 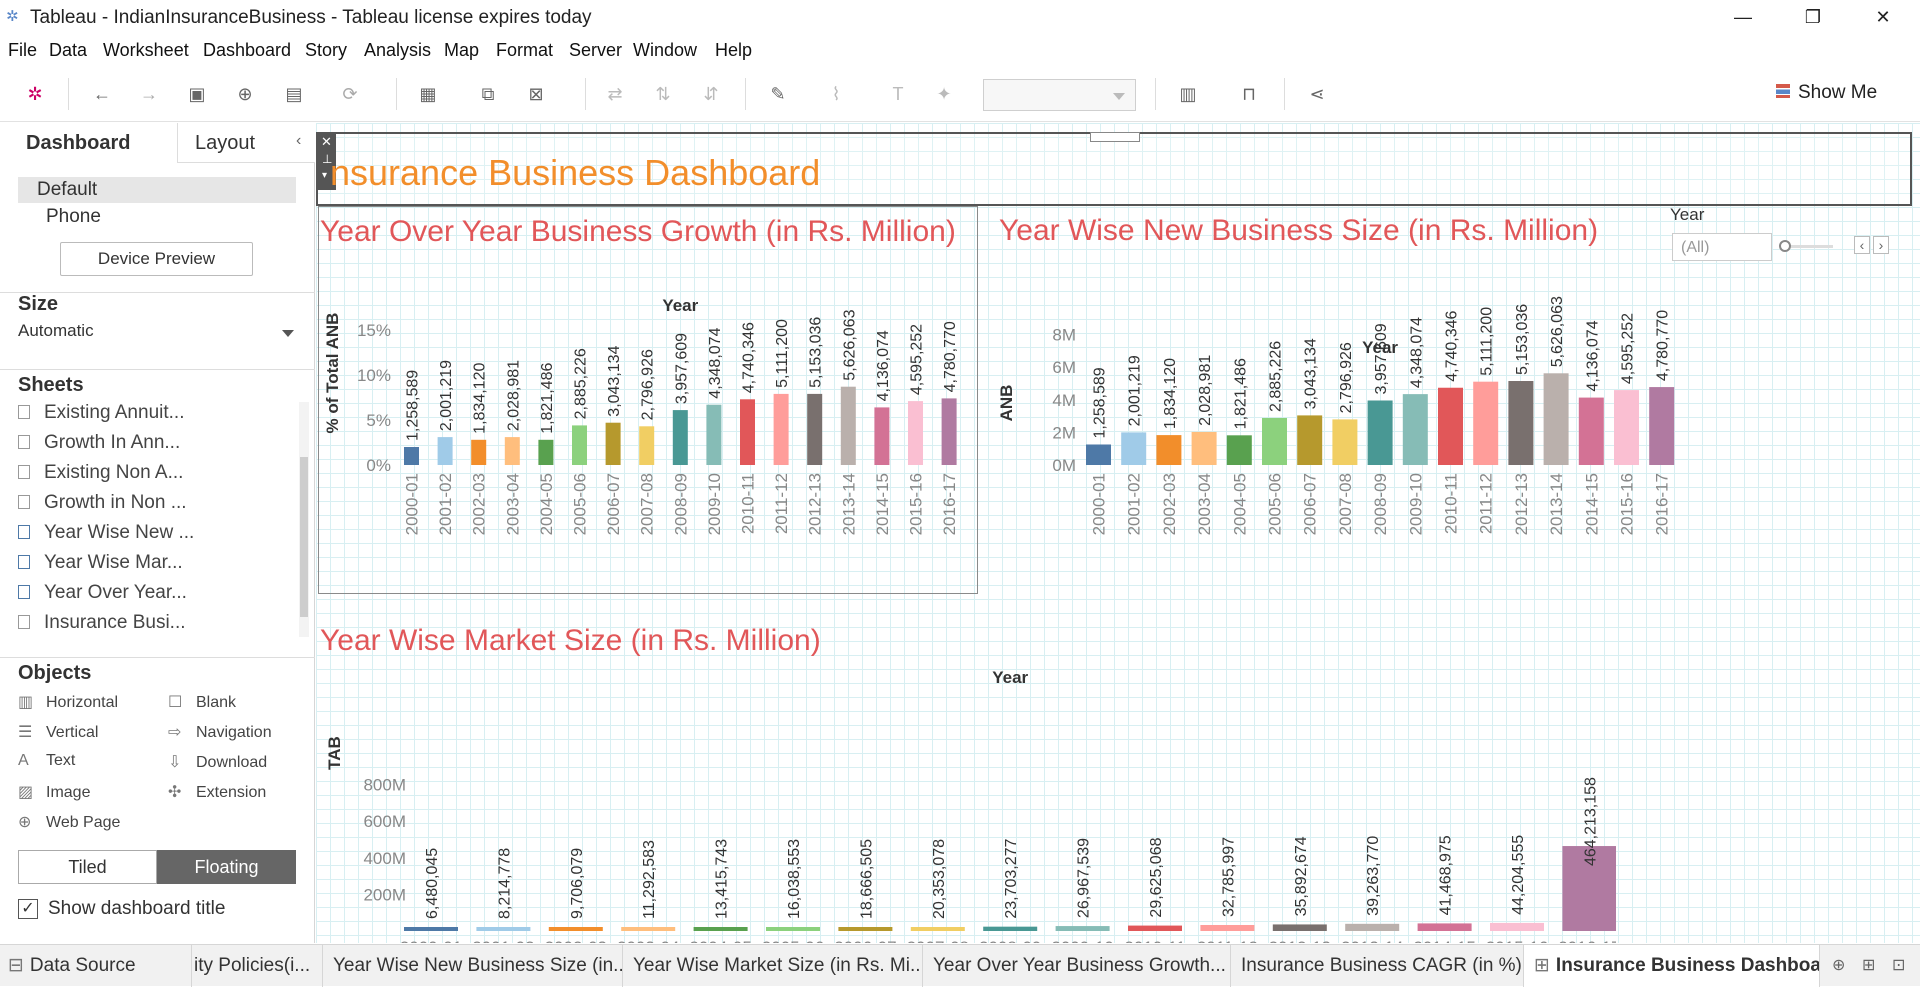 What do you see at coordinates (1838, 965) in the screenshot?
I see `new-worksheet-icon: ⊕` at bounding box center [1838, 965].